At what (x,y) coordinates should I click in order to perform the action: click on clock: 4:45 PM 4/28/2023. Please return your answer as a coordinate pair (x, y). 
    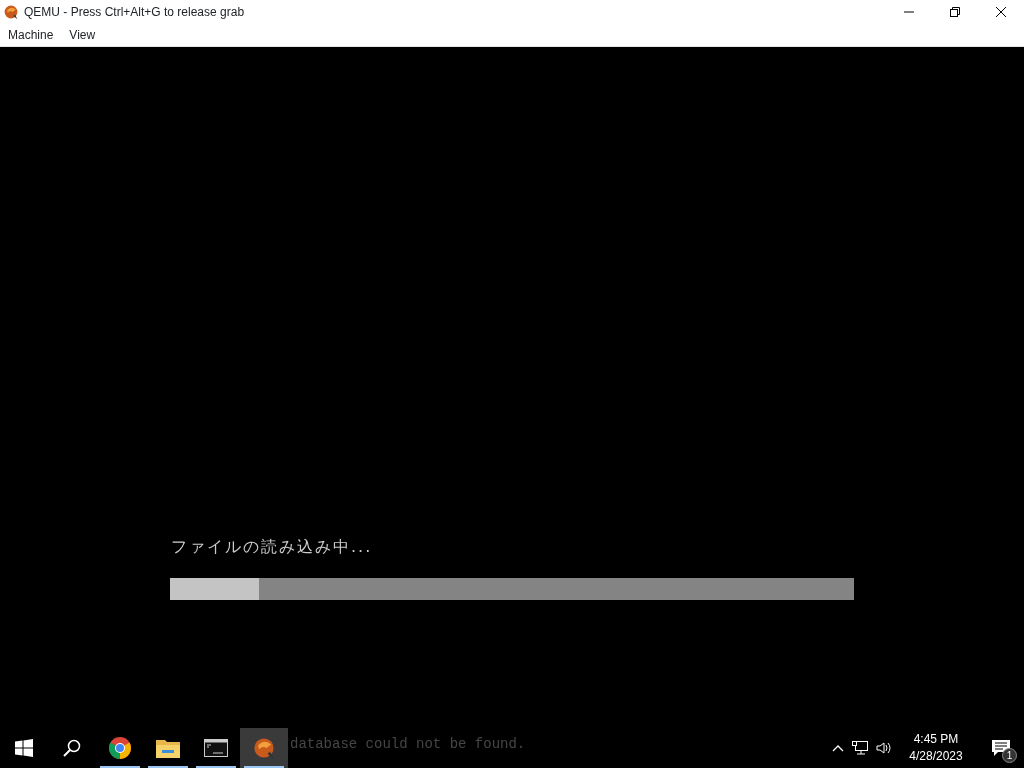
    Looking at the image, I should click on (936, 748).